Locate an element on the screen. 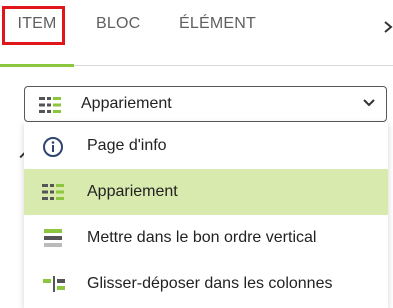 The height and width of the screenshot is (308, 393). select-value: Appariement is located at coordinates (126, 103).